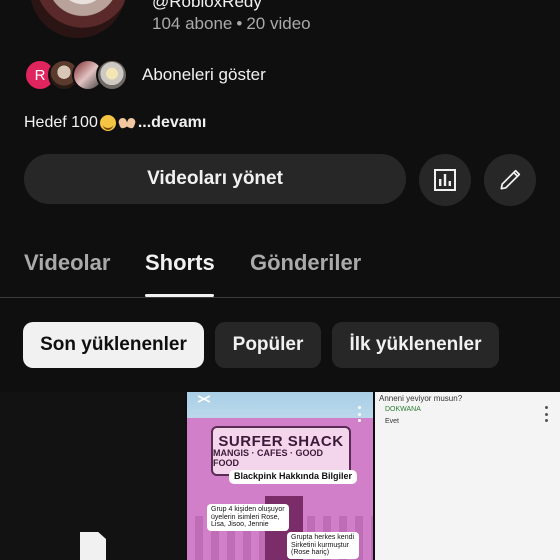  Describe the element at coordinates (268, 345) in the screenshot. I see `filter-chip-popular: Popüler` at that location.